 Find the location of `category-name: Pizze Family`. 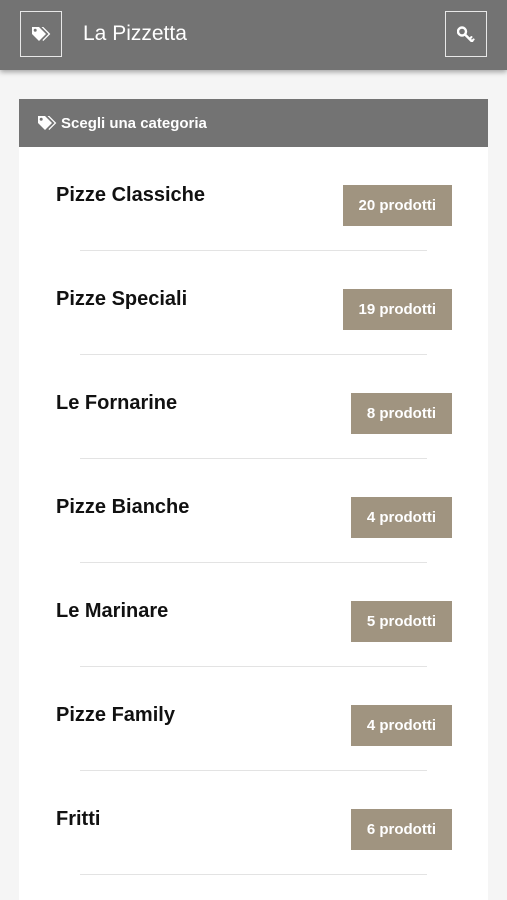

category-name: Pizze Family is located at coordinates (115, 715).